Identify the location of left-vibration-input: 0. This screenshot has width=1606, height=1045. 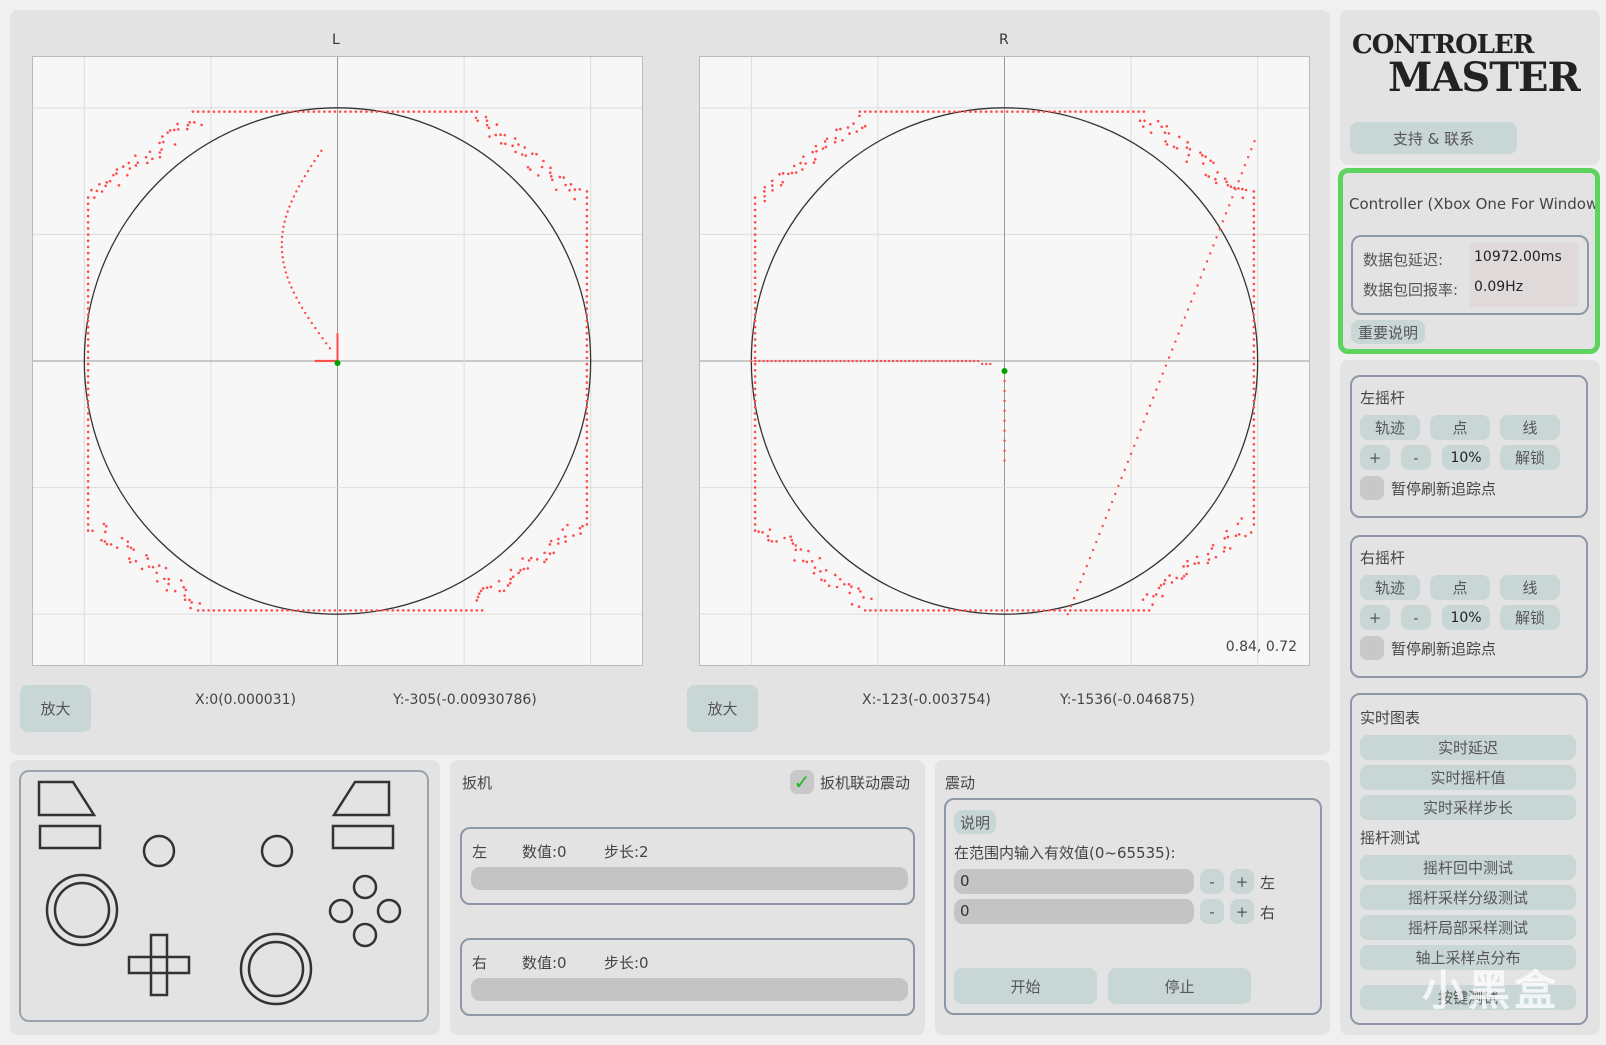
(1074, 881).